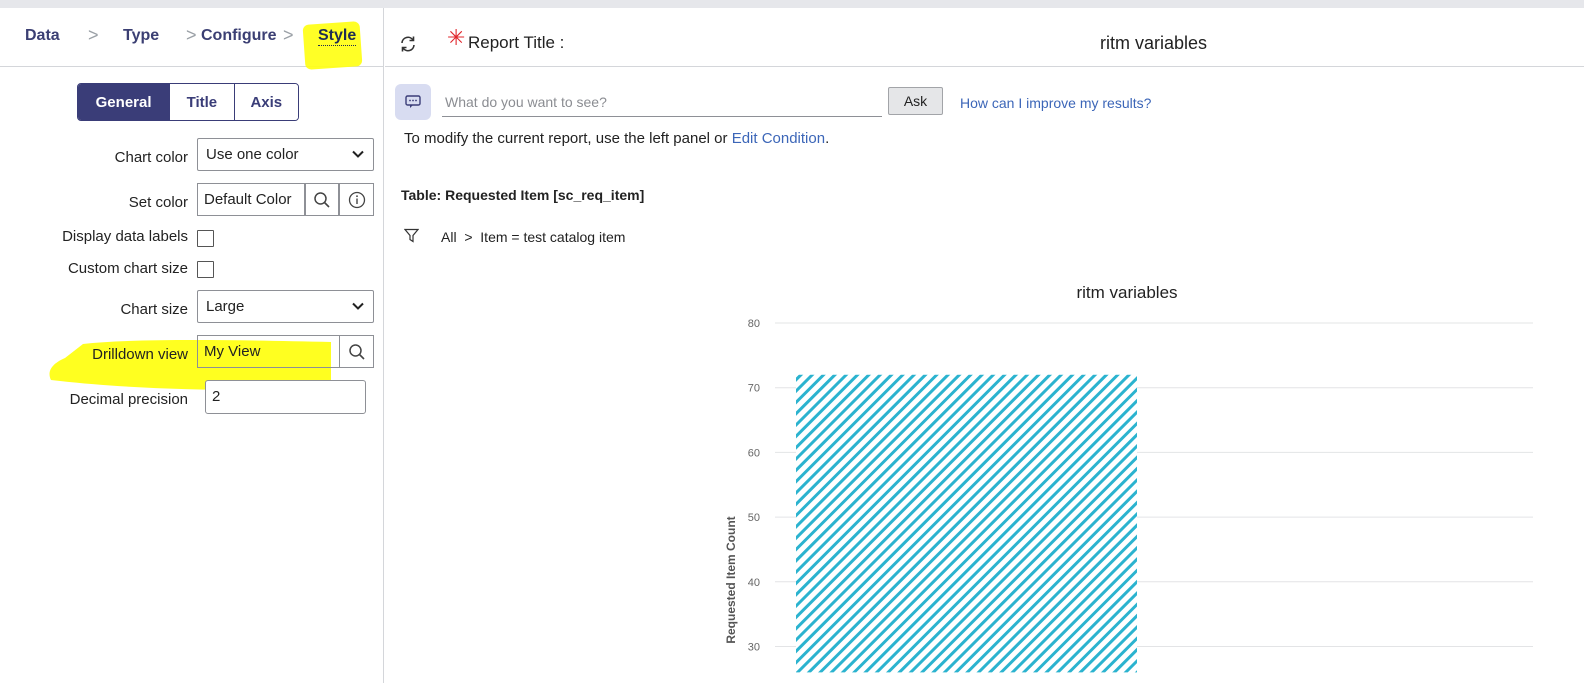 The height and width of the screenshot is (683, 1584). Describe the element at coordinates (411, 235) in the screenshot. I see `filter-icon` at that location.